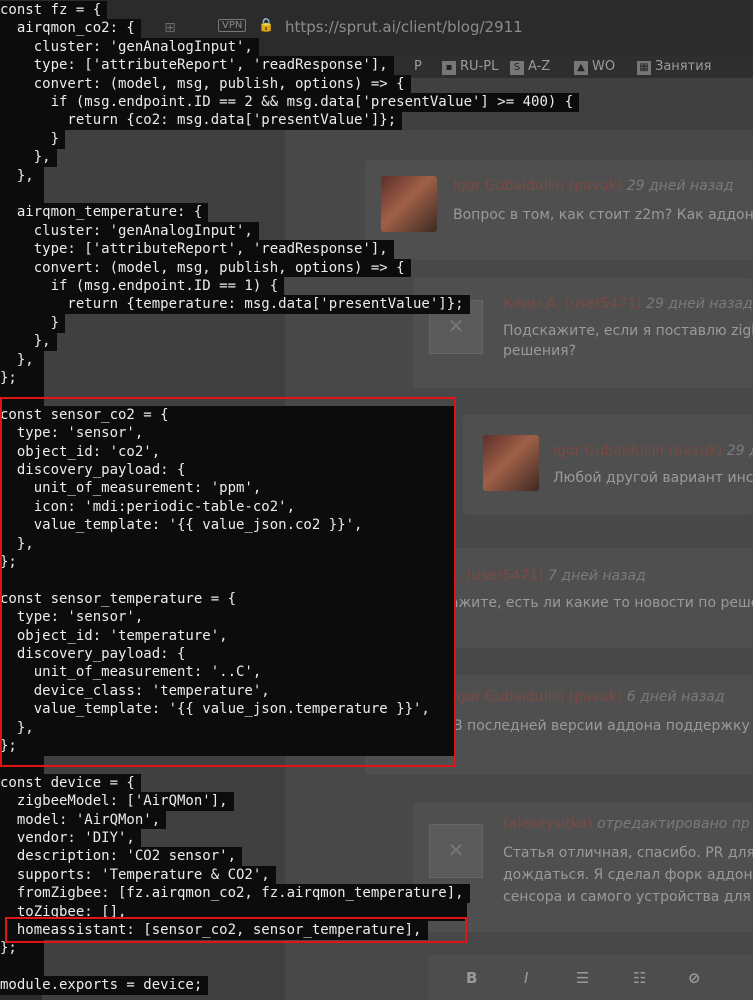 The image size is (753, 1000). What do you see at coordinates (236, 930) in the screenshot?
I see `homeassistant-line-highlight` at bounding box center [236, 930].